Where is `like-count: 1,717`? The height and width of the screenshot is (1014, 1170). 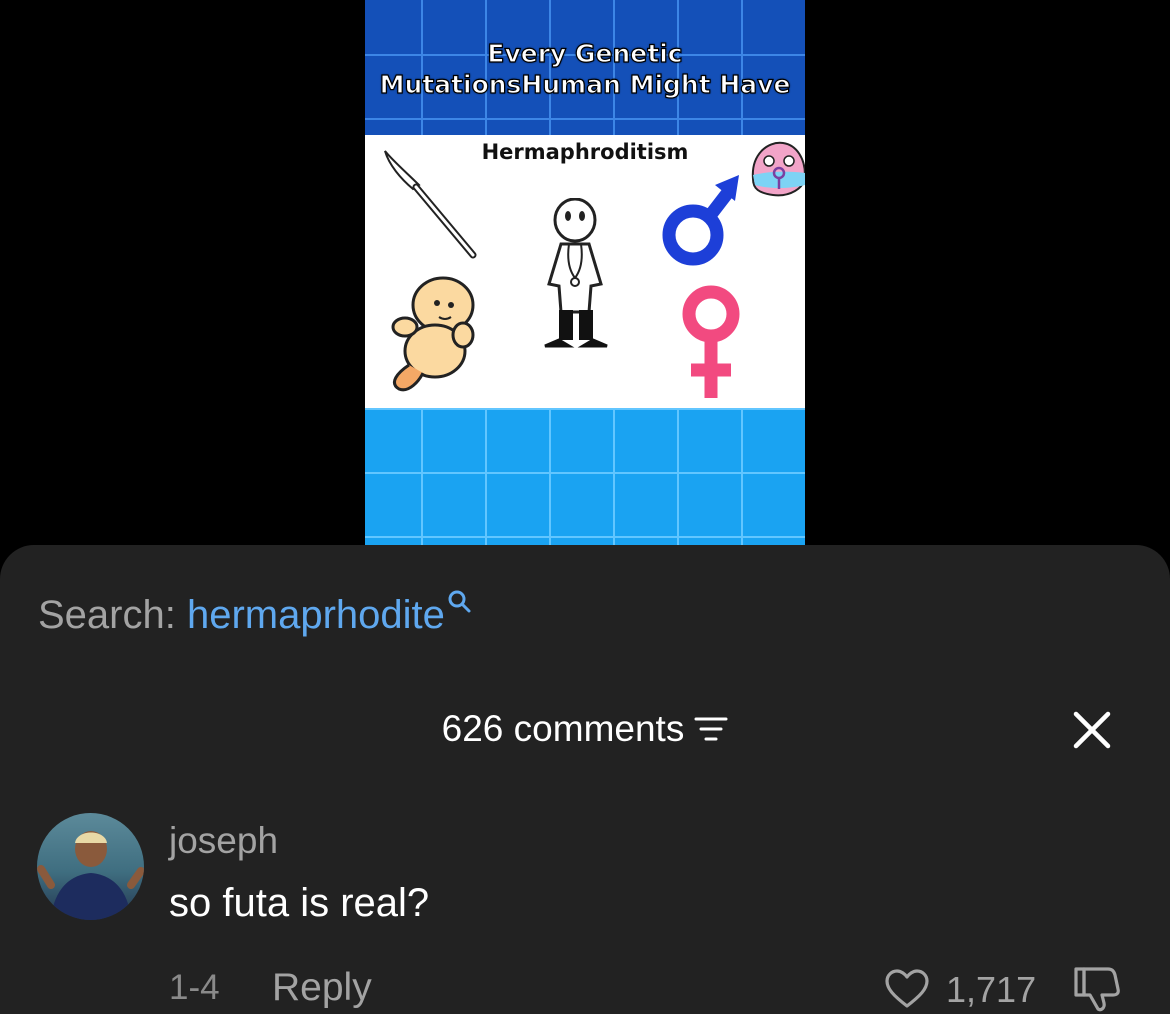 like-count: 1,717 is located at coordinates (991, 989).